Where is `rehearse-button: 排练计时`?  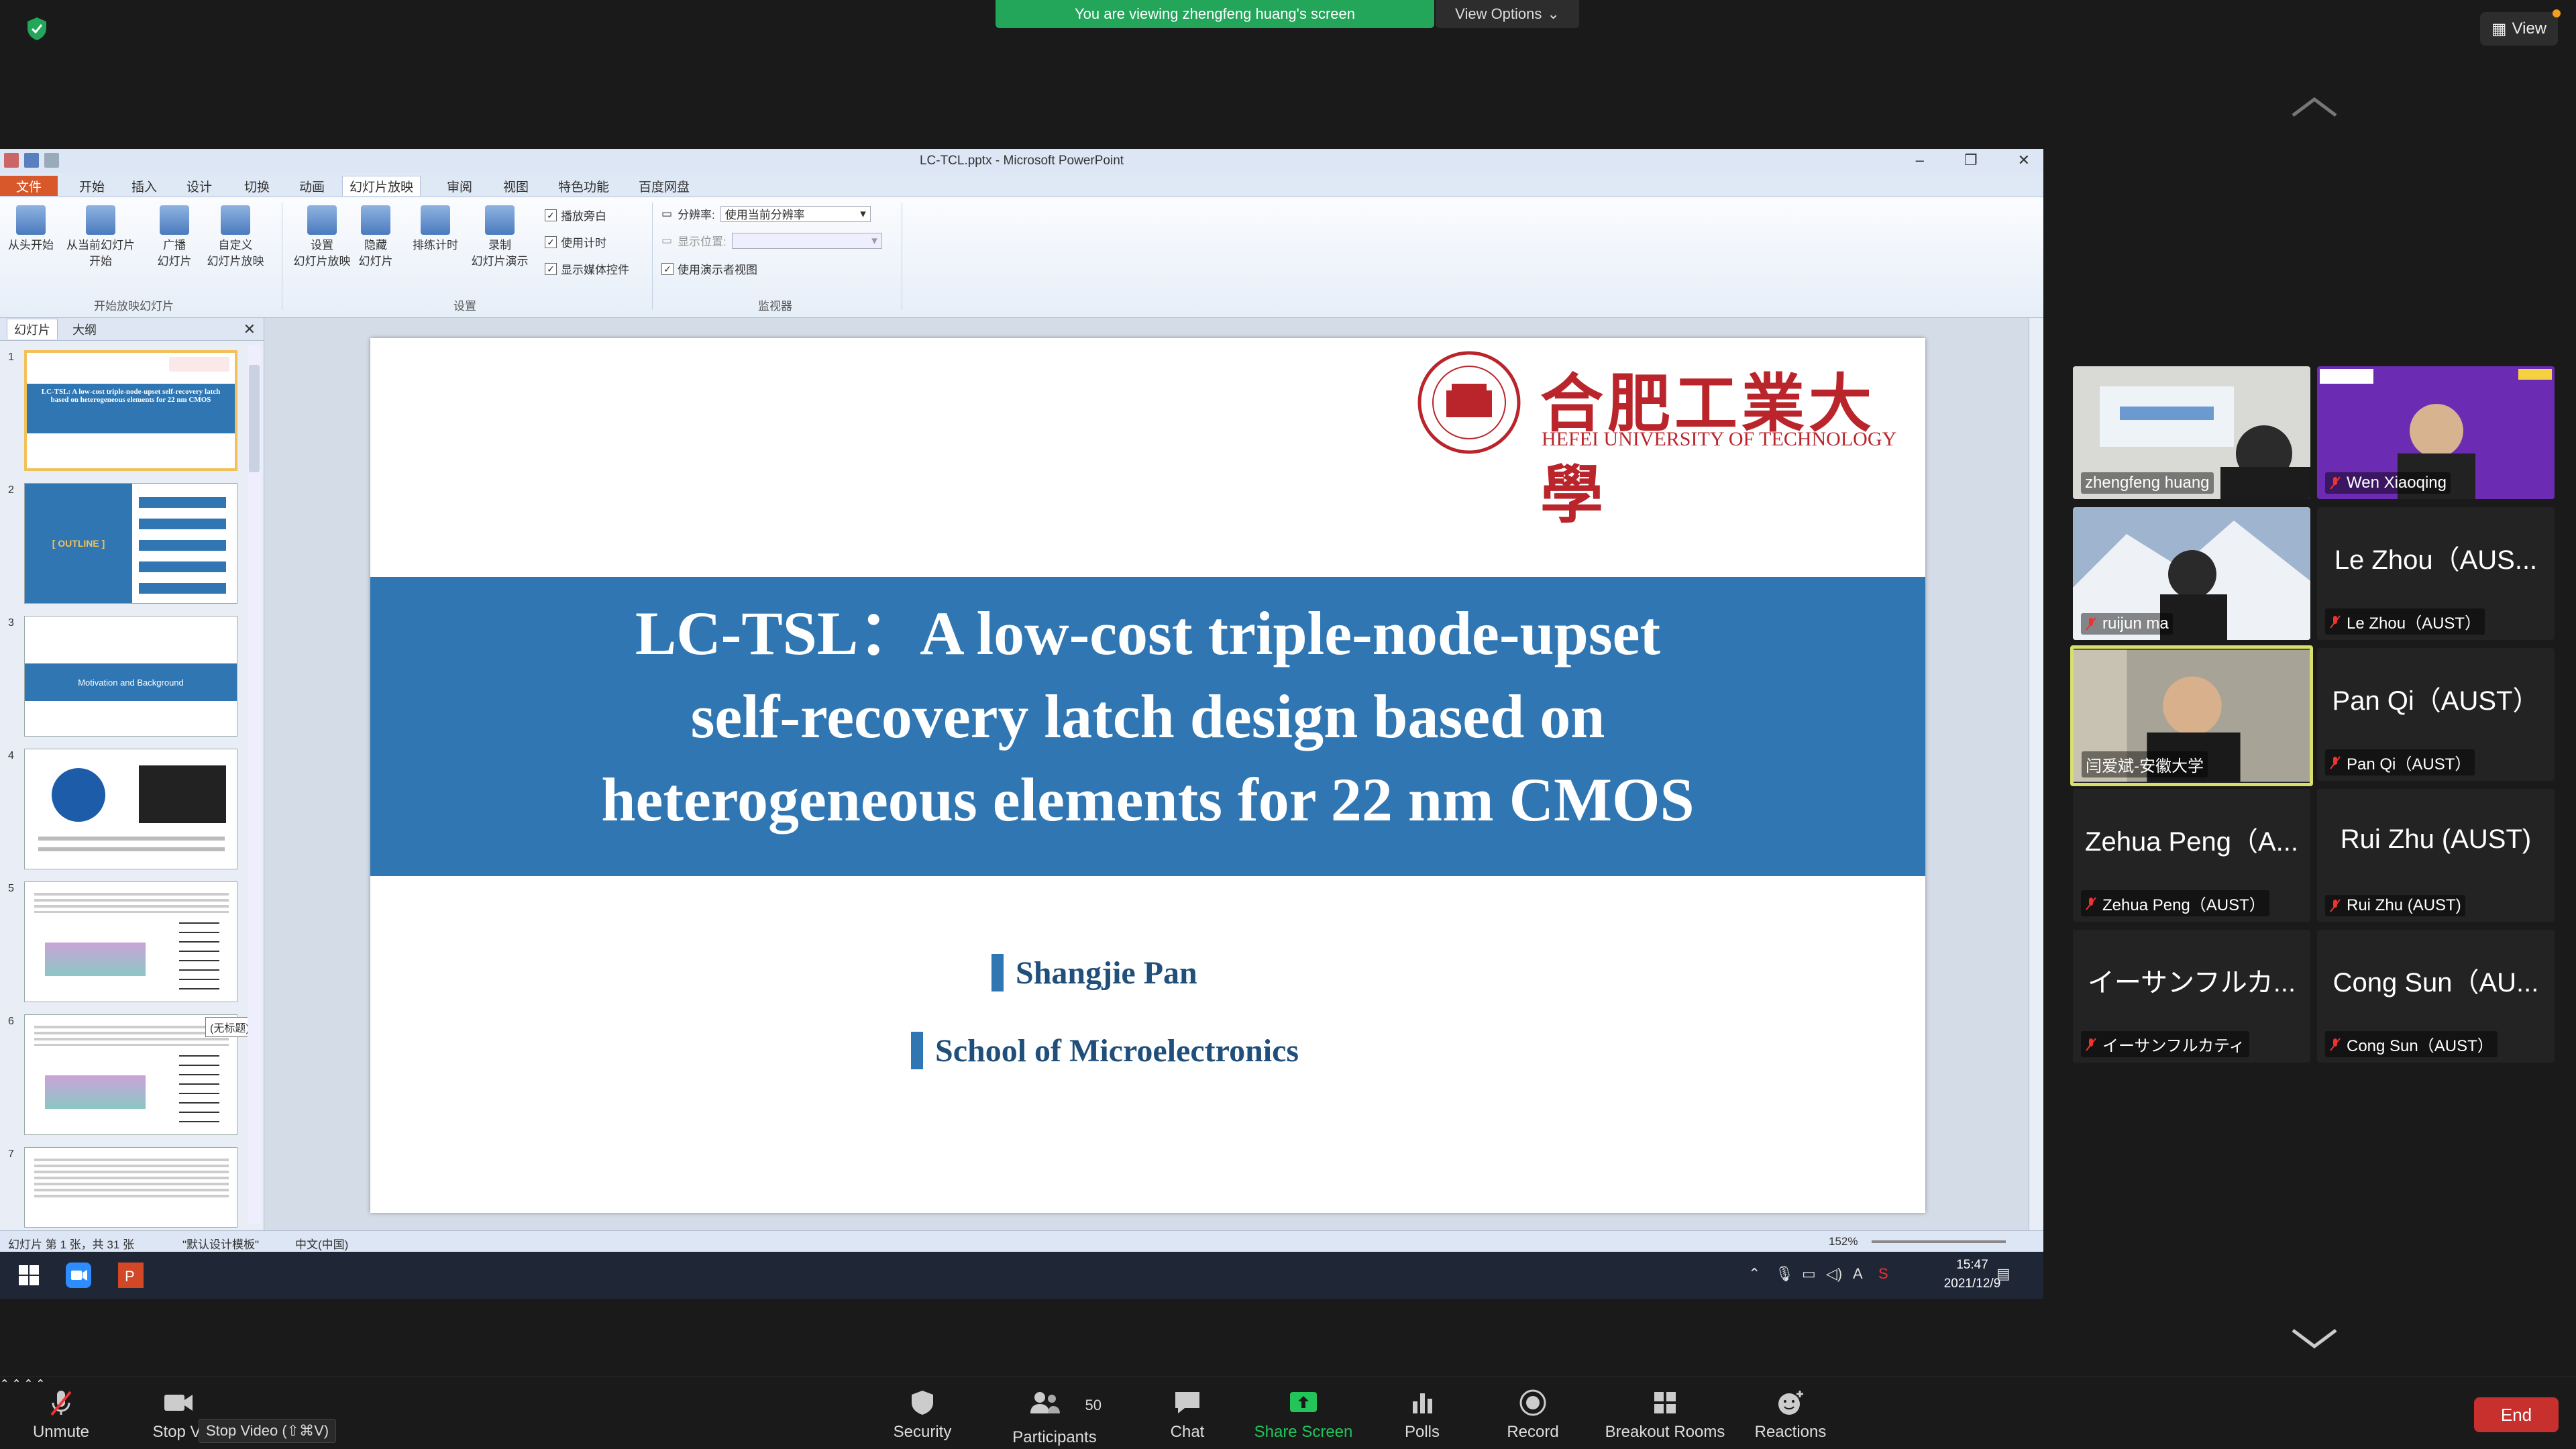 rehearse-button: 排练计时 is located at coordinates (435, 229).